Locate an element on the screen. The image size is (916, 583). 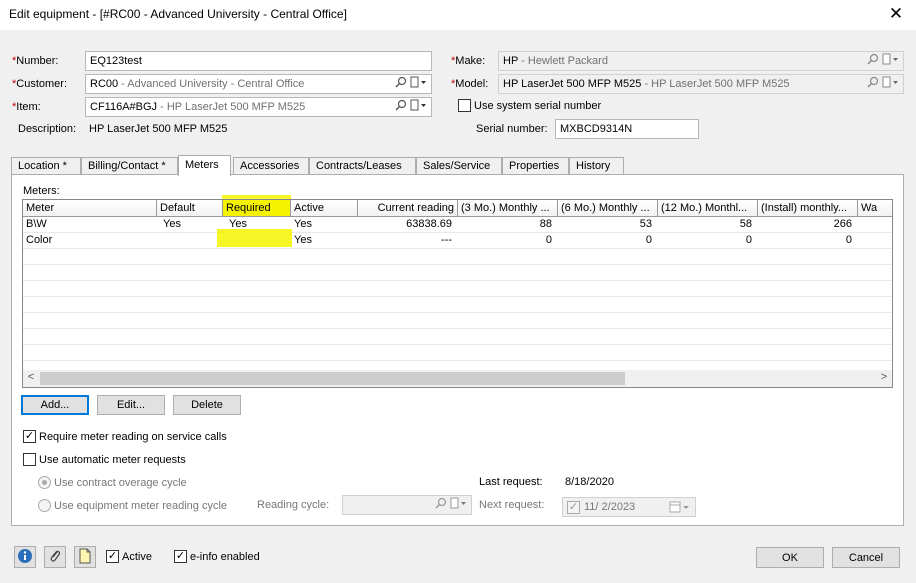
next-request-label: Next request: is located at coordinates (512, 505).